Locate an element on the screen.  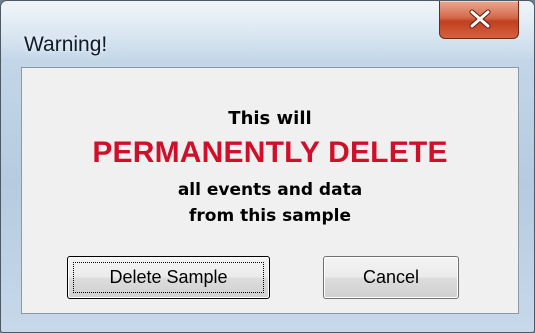
delete-sample-button: Delete Sample is located at coordinates (168, 277).